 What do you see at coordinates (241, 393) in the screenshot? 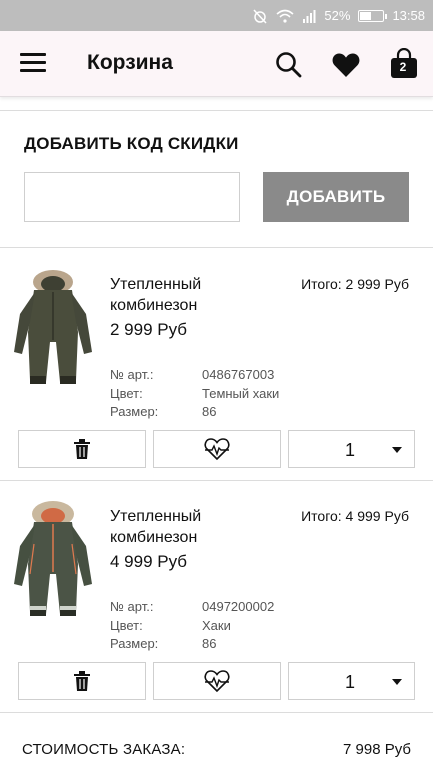
I see `color-value: Темный хаки` at bounding box center [241, 393].